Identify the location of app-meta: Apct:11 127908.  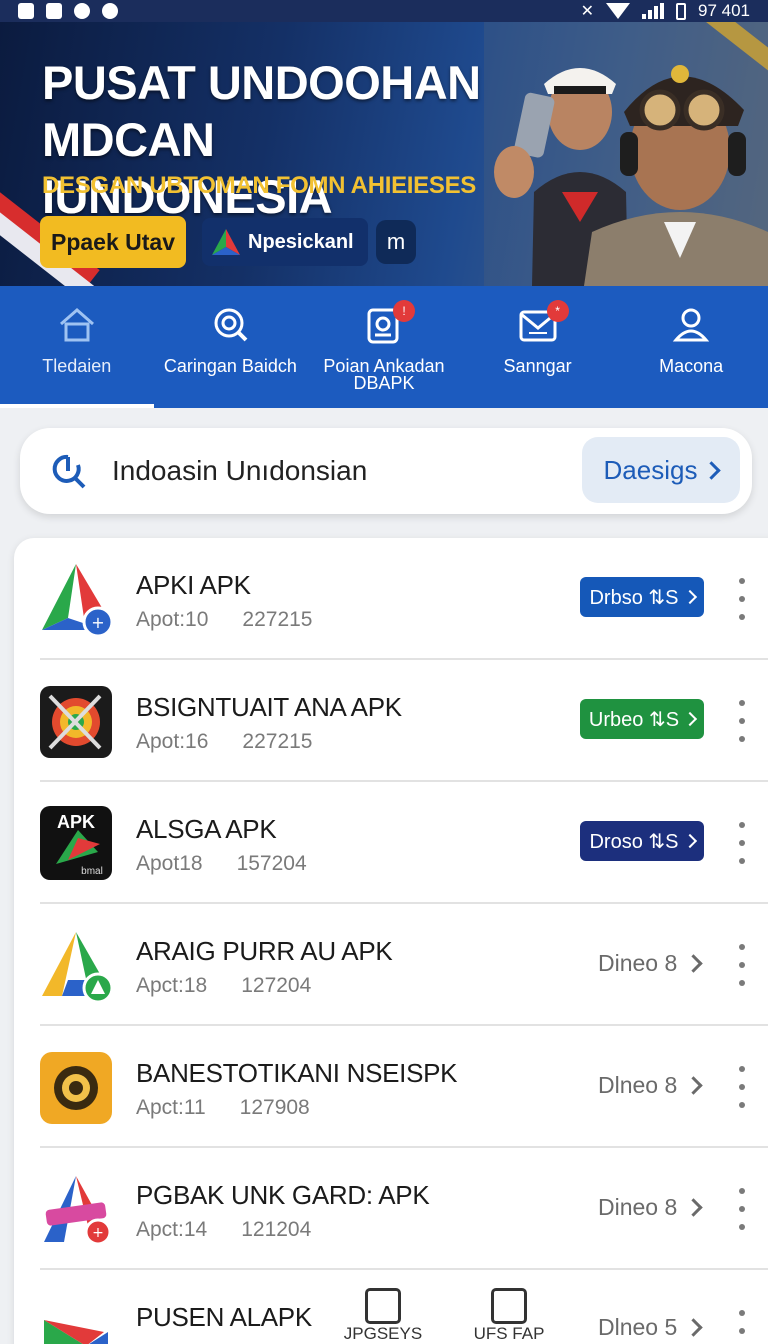
(223, 1108).